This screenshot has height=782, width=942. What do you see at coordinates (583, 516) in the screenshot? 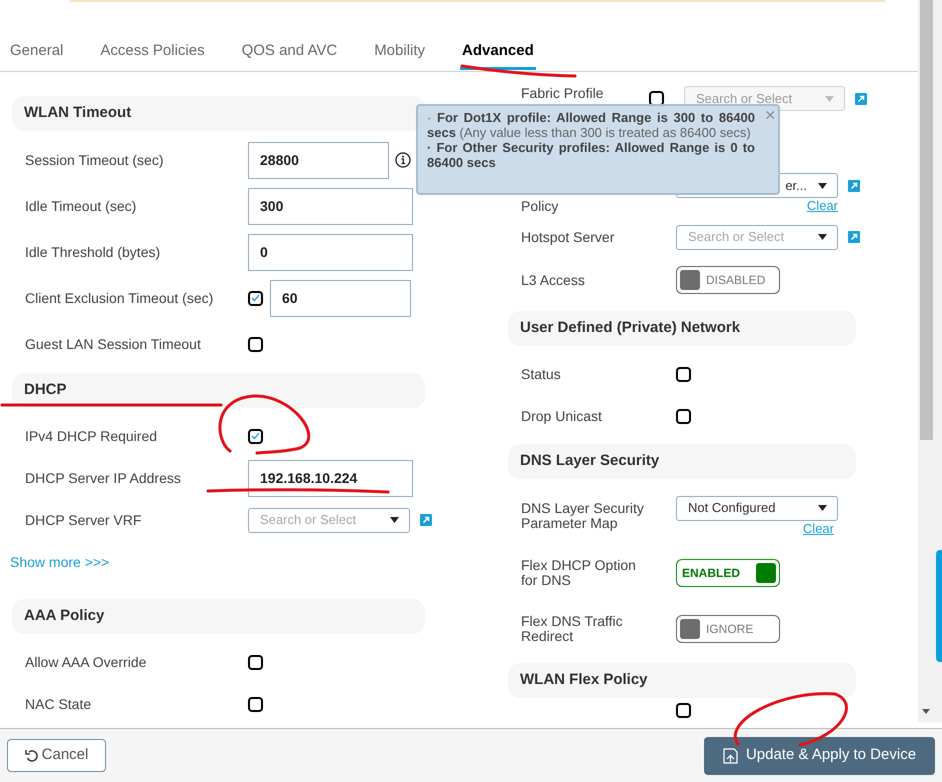
I see `field-label: DNS Layer Security Parameter Map` at bounding box center [583, 516].